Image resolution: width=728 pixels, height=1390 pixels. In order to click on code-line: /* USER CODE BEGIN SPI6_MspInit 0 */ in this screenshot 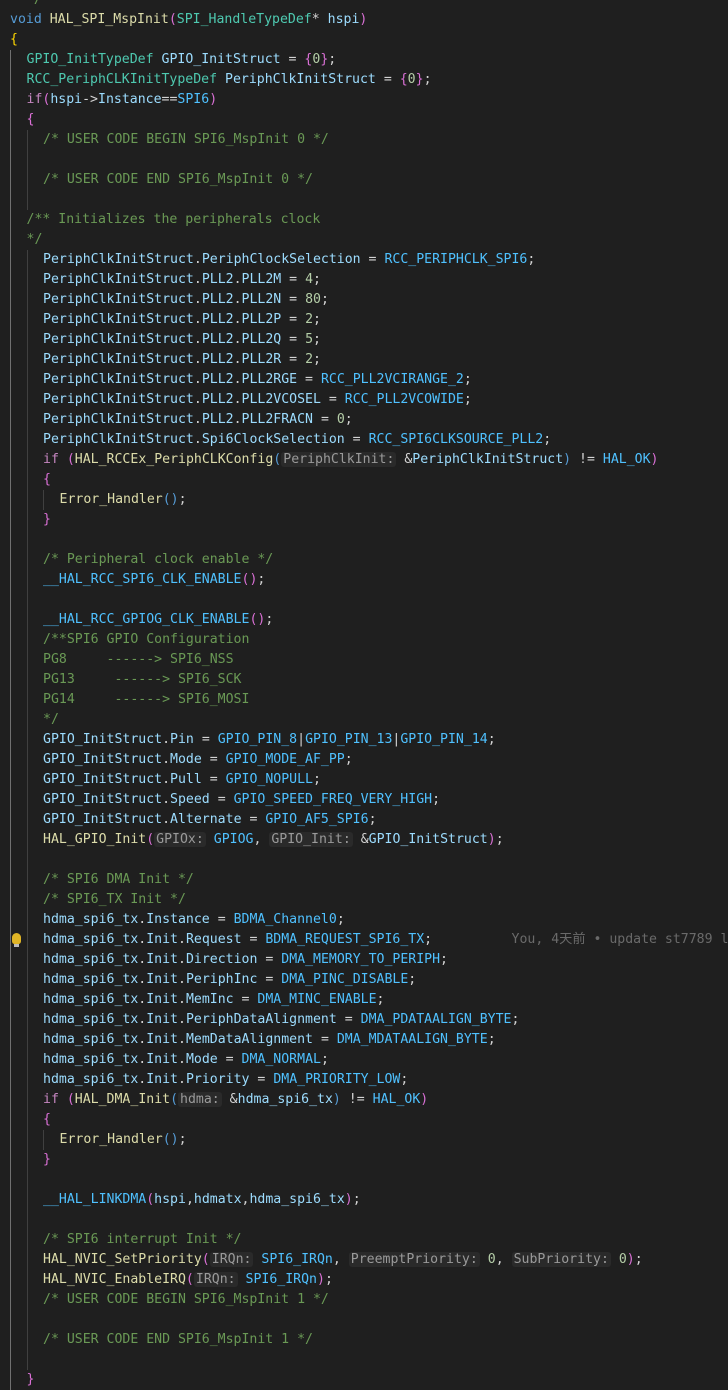, I will do `click(364, 140)`.